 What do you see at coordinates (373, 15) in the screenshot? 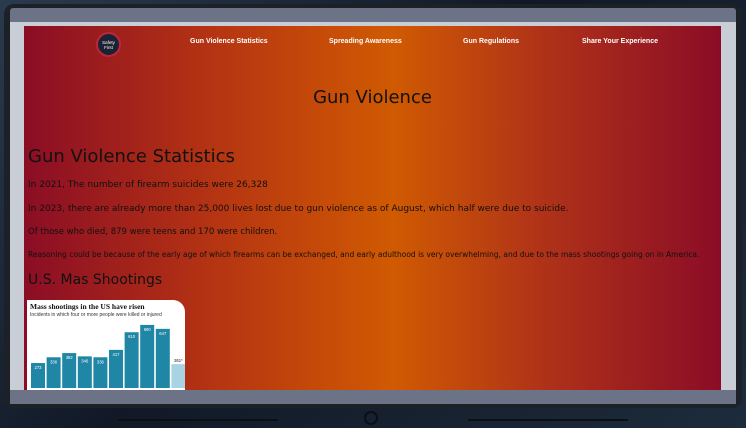
I see `monitor-bezel-top` at bounding box center [373, 15].